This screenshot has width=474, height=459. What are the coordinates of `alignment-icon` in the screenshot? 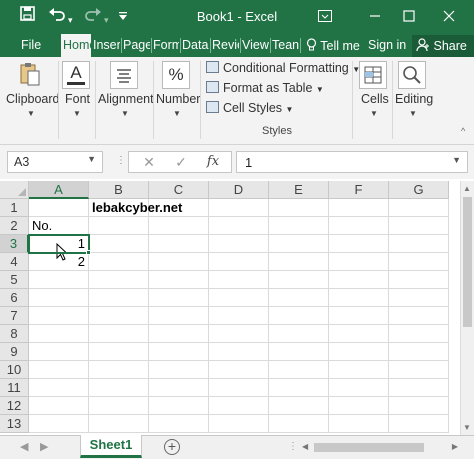 It's located at (124, 75).